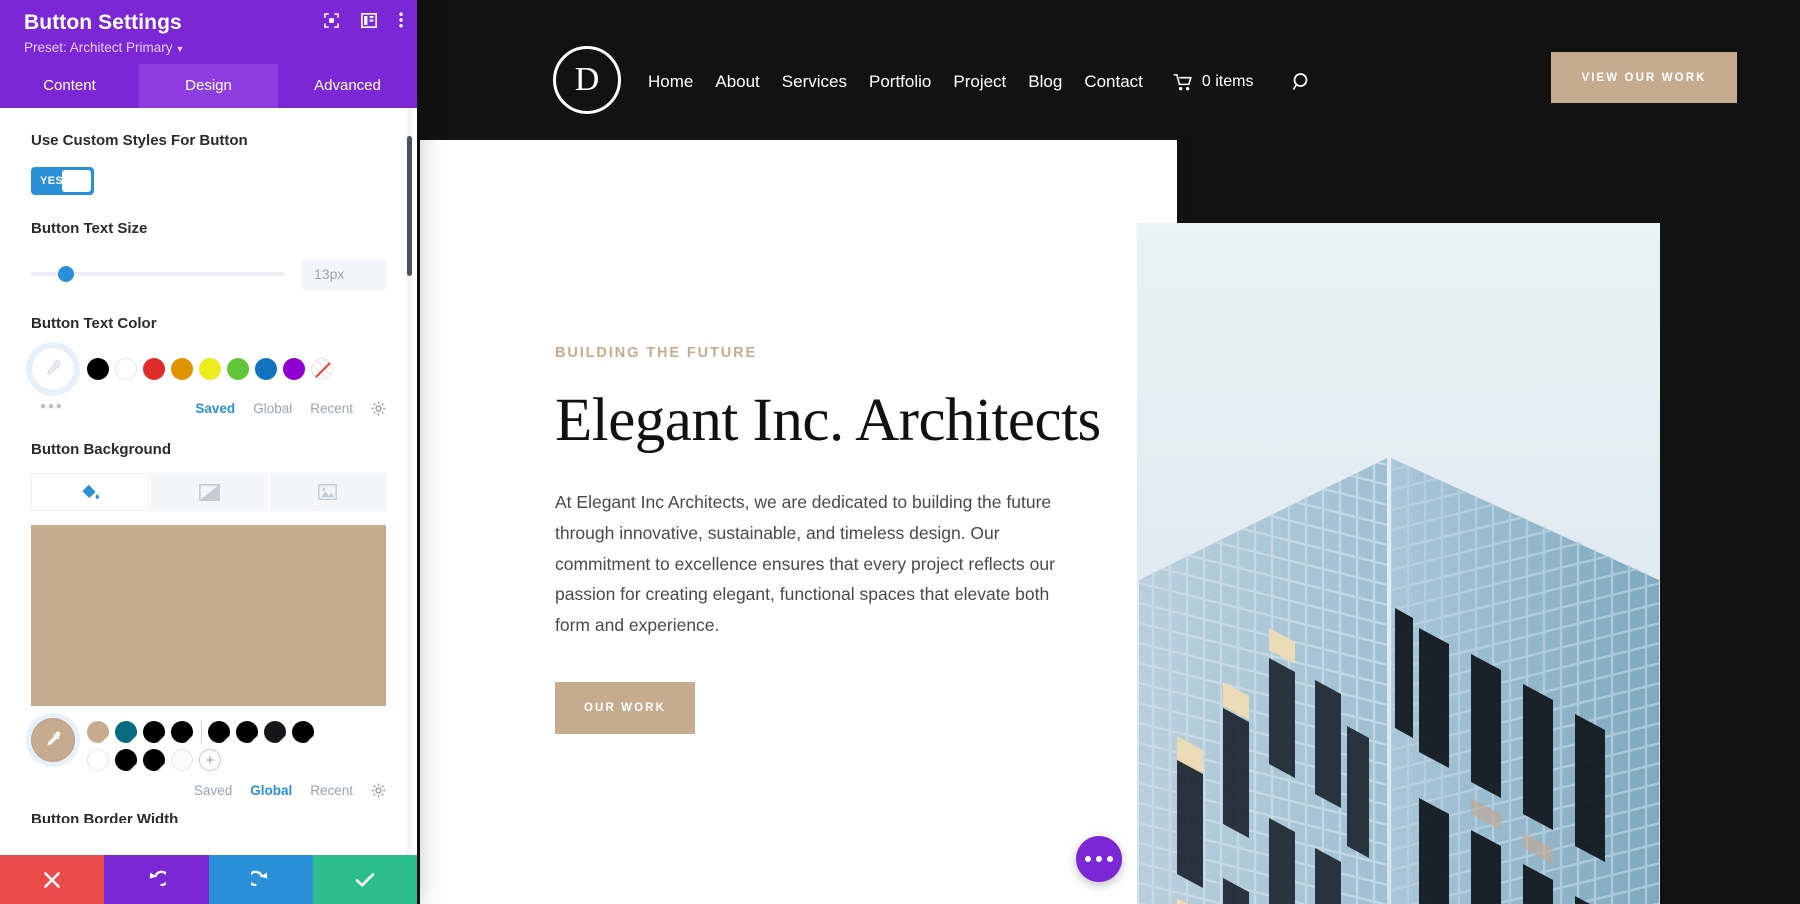 The height and width of the screenshot is (904, 1800). I want to click on slider-handle, so click(66, 274).